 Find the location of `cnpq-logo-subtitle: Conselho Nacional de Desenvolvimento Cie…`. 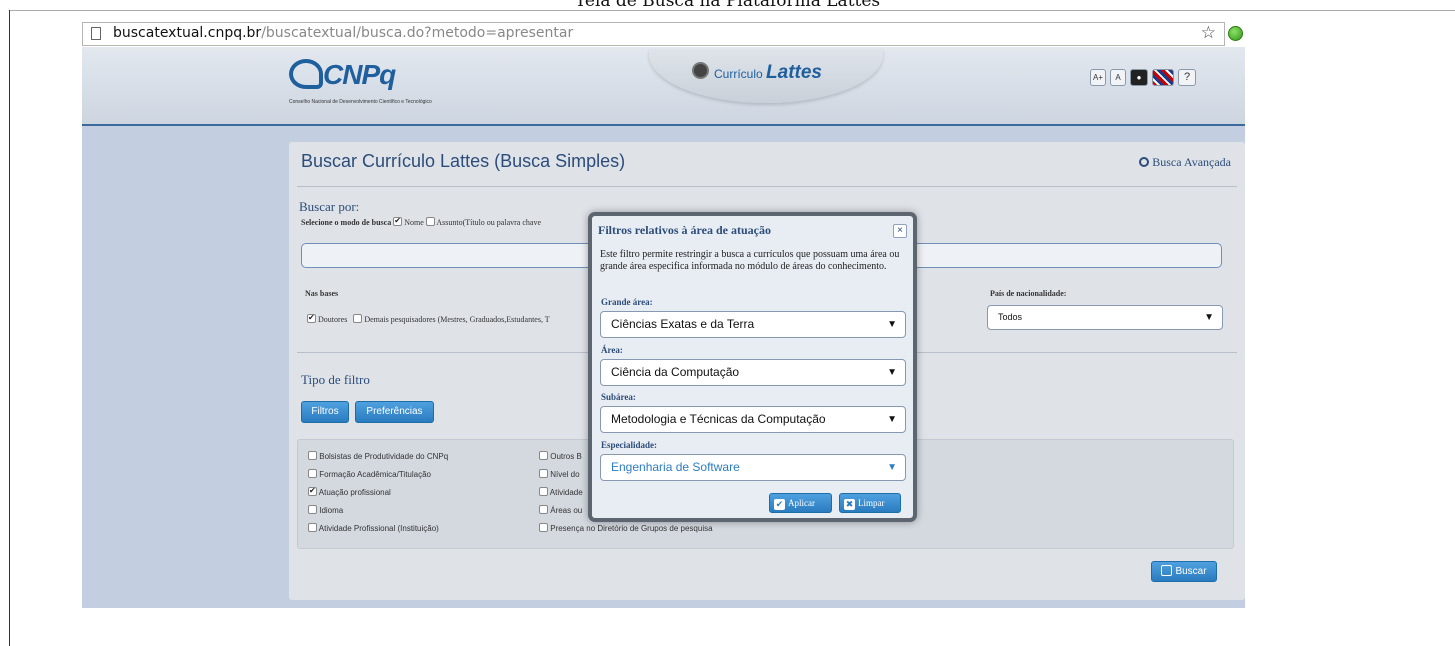

cnpq-logo-subtitle: Conselho Nacional de Desenvolvimento Cie… is located at coordinates (360, 102).